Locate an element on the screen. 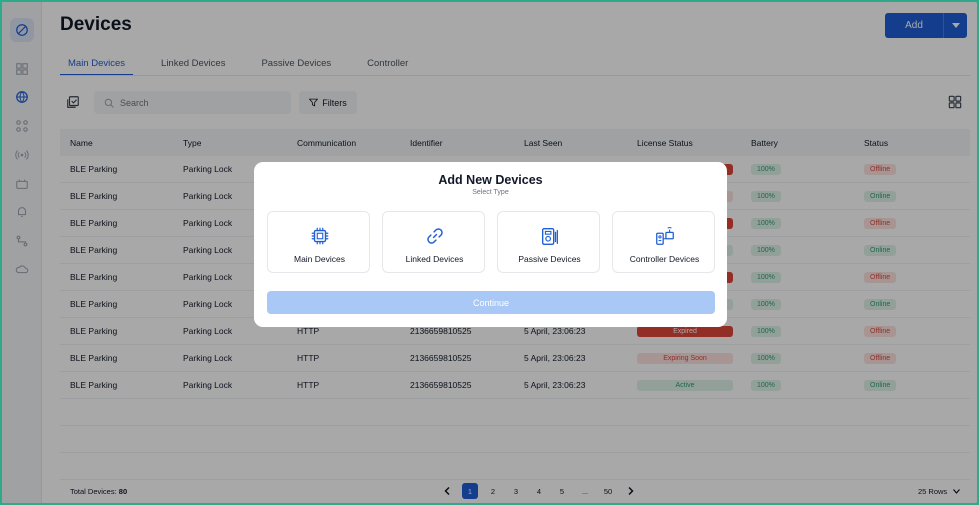 The image size is (979, 505). chip-icon is located at coordinates (319, 236).